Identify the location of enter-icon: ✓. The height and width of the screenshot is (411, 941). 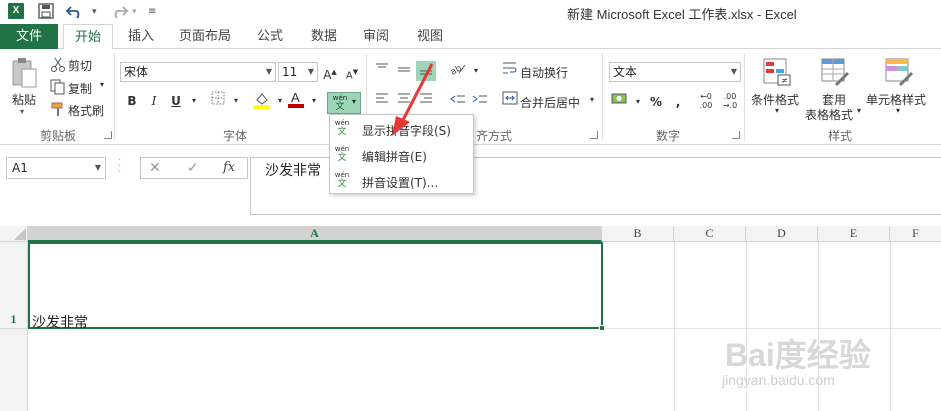
(193, 168).